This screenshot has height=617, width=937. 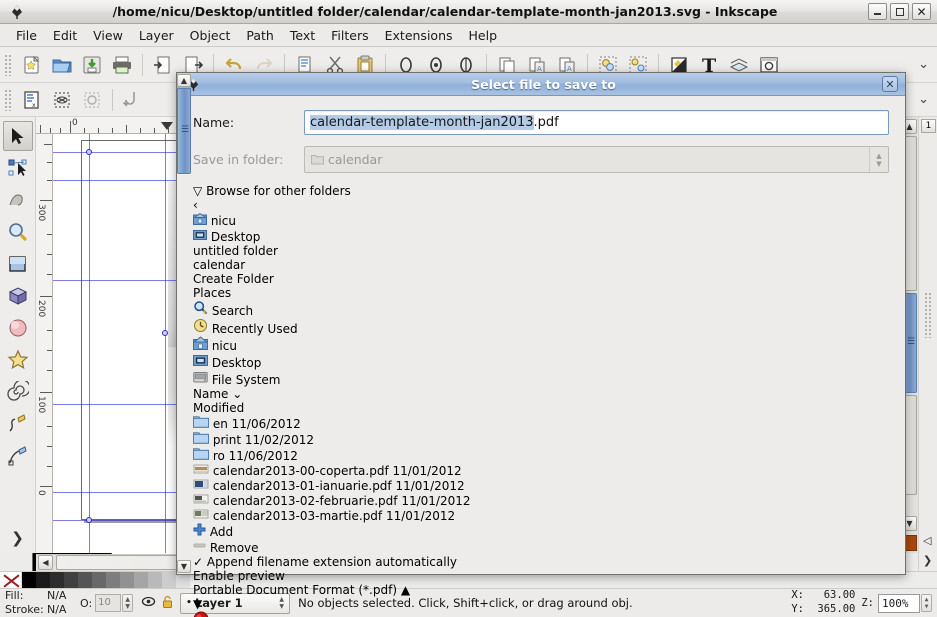 I want to click on enable-preview-row: Enable preview, so click(x=541, y=576).